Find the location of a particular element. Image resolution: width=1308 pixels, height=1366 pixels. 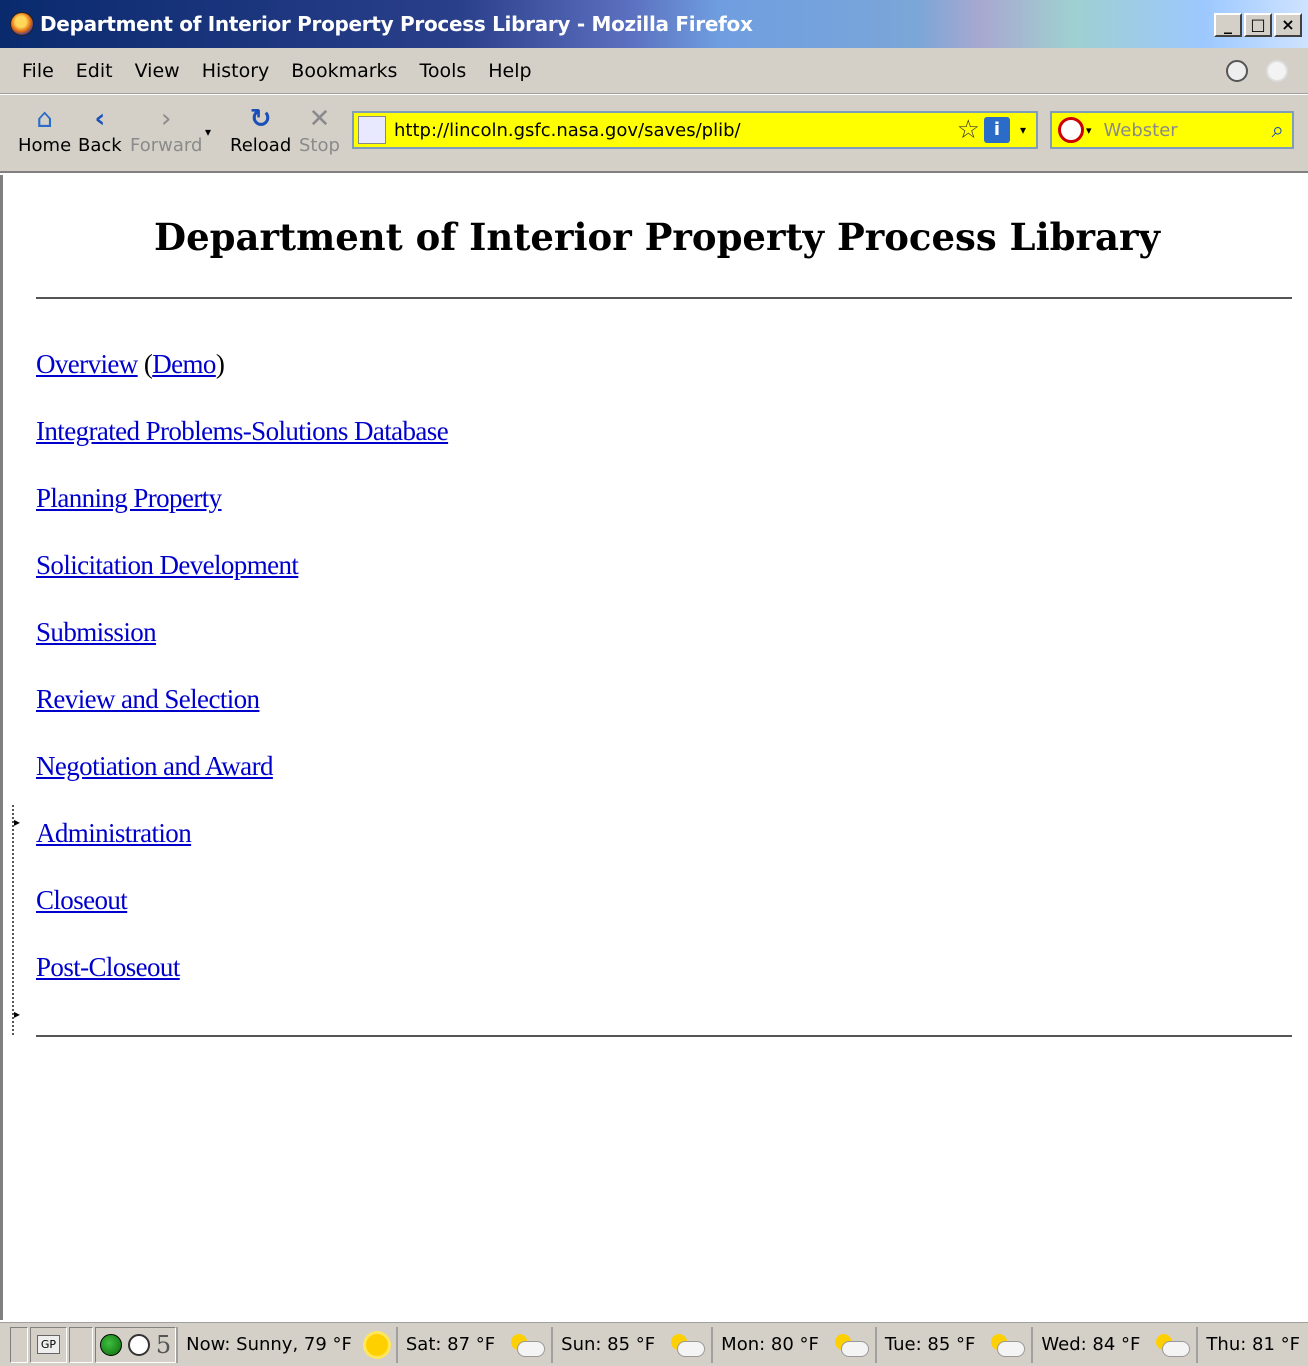

menu-tools: Tools is located at coordinates (442, 71).